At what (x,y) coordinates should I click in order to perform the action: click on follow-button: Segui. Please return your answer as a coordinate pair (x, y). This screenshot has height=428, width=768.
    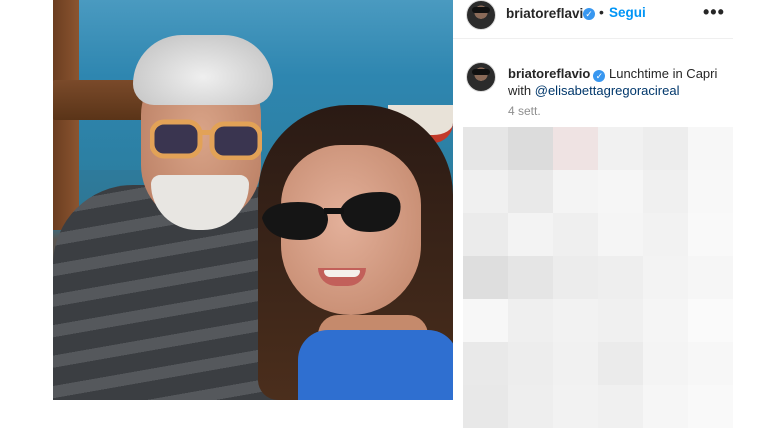
    Looking at the image, I should click on (627, 12).